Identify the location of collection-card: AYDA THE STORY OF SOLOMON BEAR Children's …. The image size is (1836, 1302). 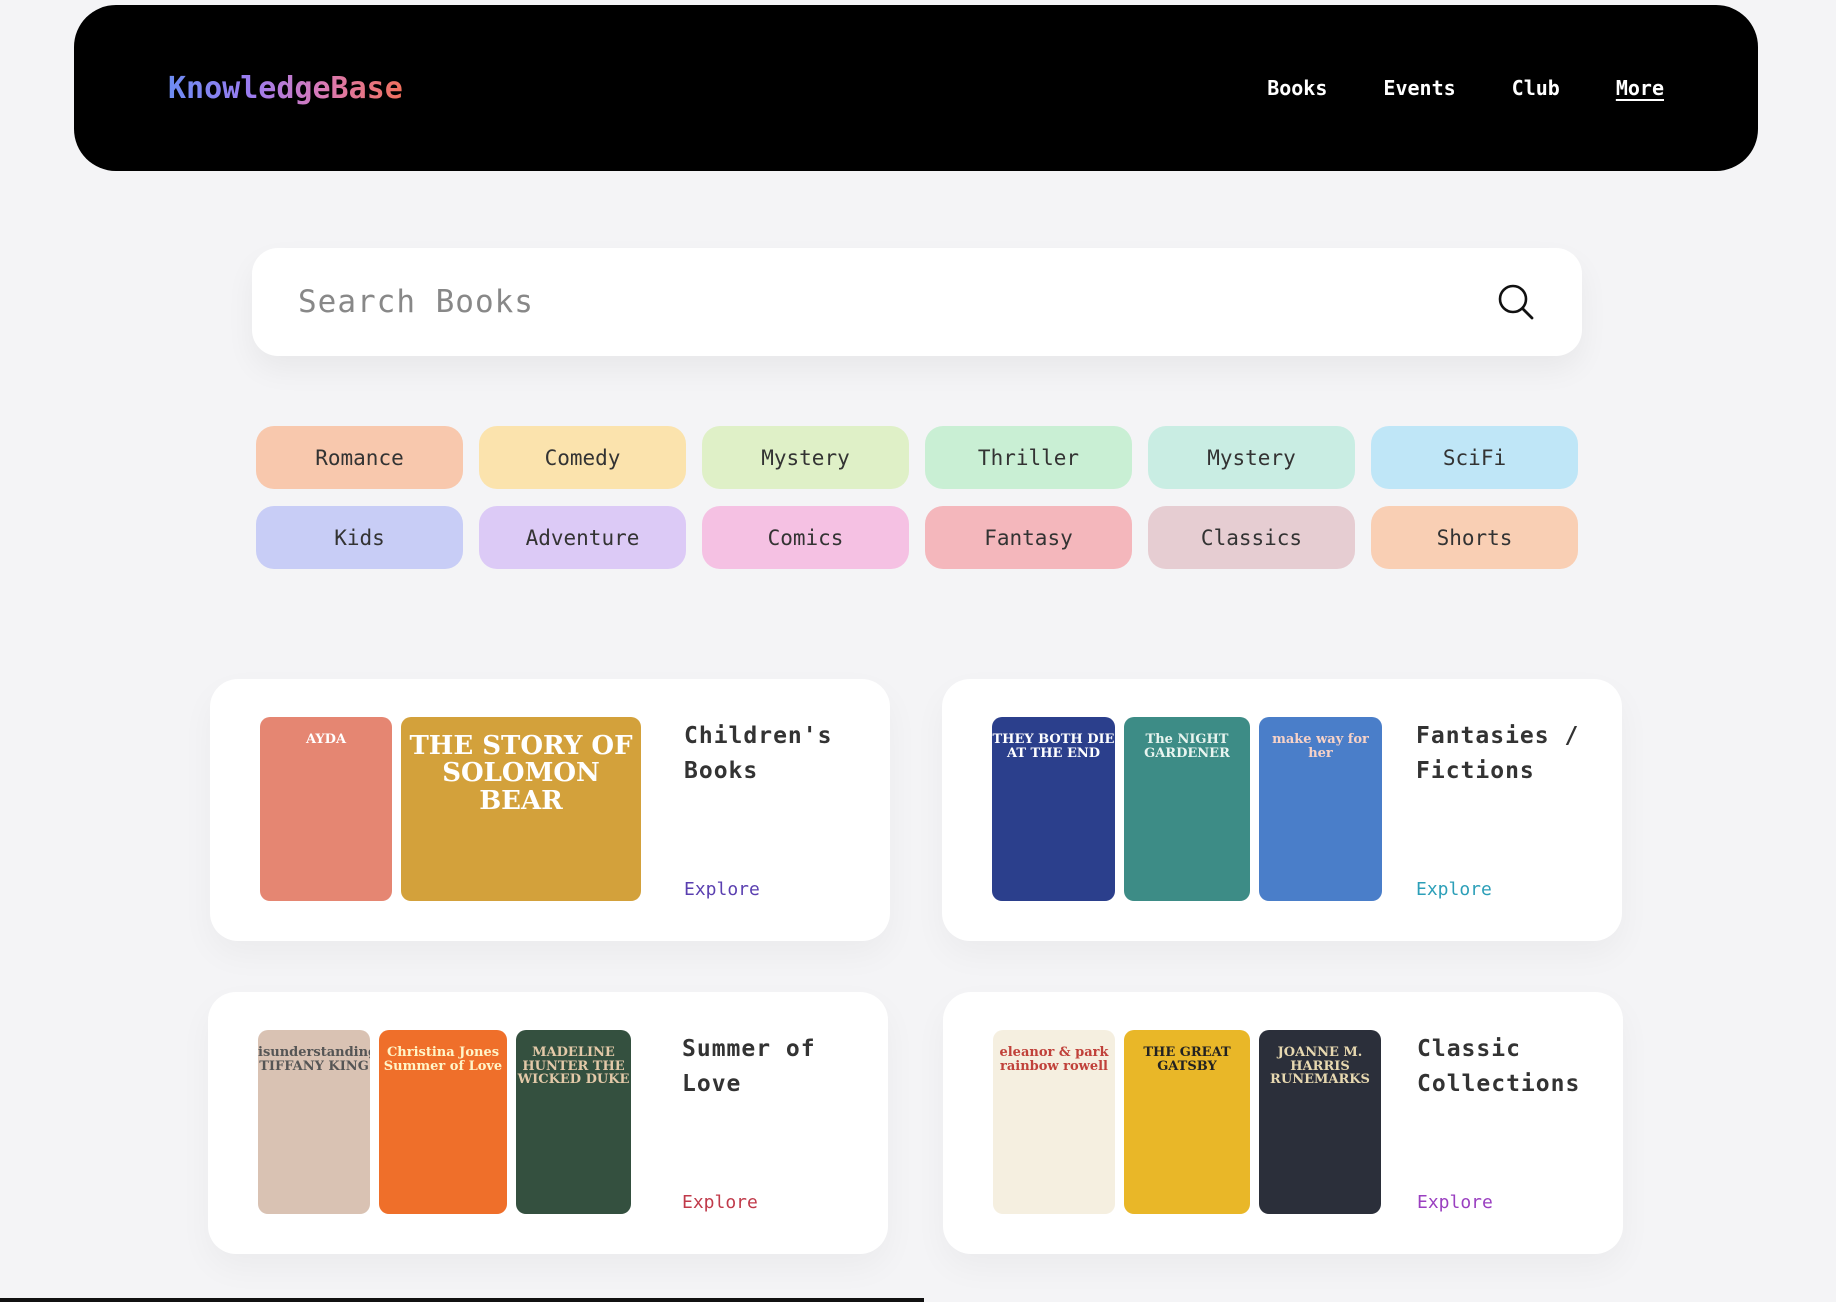
(550, 810).